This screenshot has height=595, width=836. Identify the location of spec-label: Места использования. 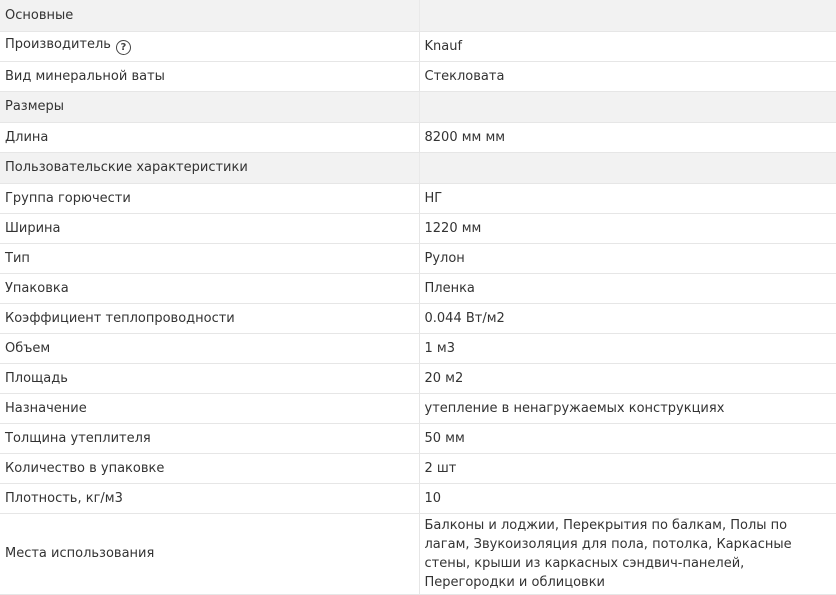
(209, 554).